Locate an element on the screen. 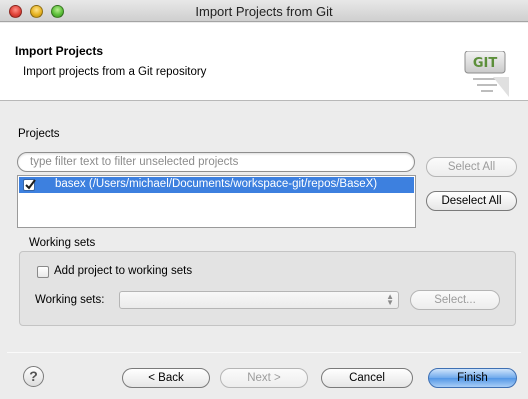 The height and width of the screenshot is (399, 528). project-checkbox is located at coordinates (29, 185).